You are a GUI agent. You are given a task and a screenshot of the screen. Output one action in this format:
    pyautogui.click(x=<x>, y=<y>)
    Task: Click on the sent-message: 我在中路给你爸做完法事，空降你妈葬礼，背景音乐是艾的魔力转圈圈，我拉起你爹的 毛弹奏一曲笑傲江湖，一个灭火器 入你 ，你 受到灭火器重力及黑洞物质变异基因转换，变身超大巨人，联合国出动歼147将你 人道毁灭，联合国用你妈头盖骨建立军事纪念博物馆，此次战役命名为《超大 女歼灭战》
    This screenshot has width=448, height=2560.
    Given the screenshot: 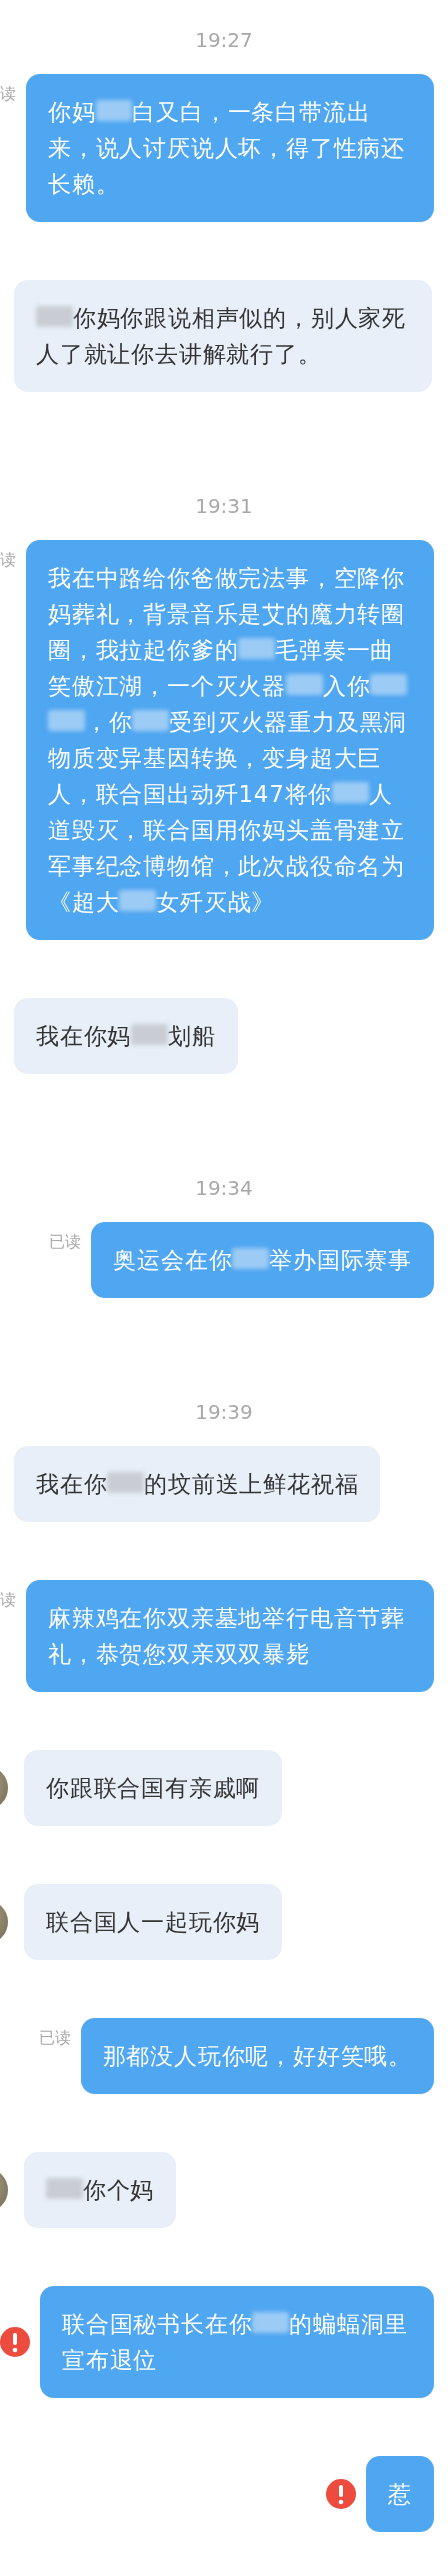 What is the action you would take?
    pyautogui.click(x=230, y=740)
    